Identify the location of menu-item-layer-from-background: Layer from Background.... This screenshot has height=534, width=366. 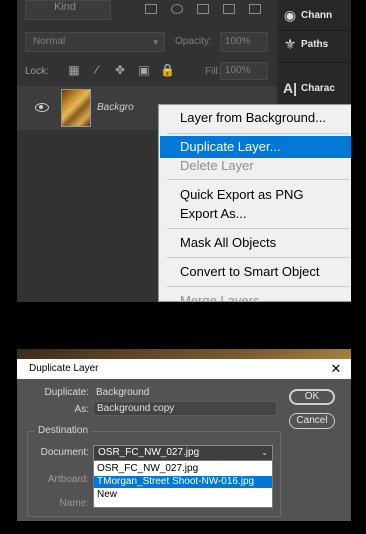
(255, 118).